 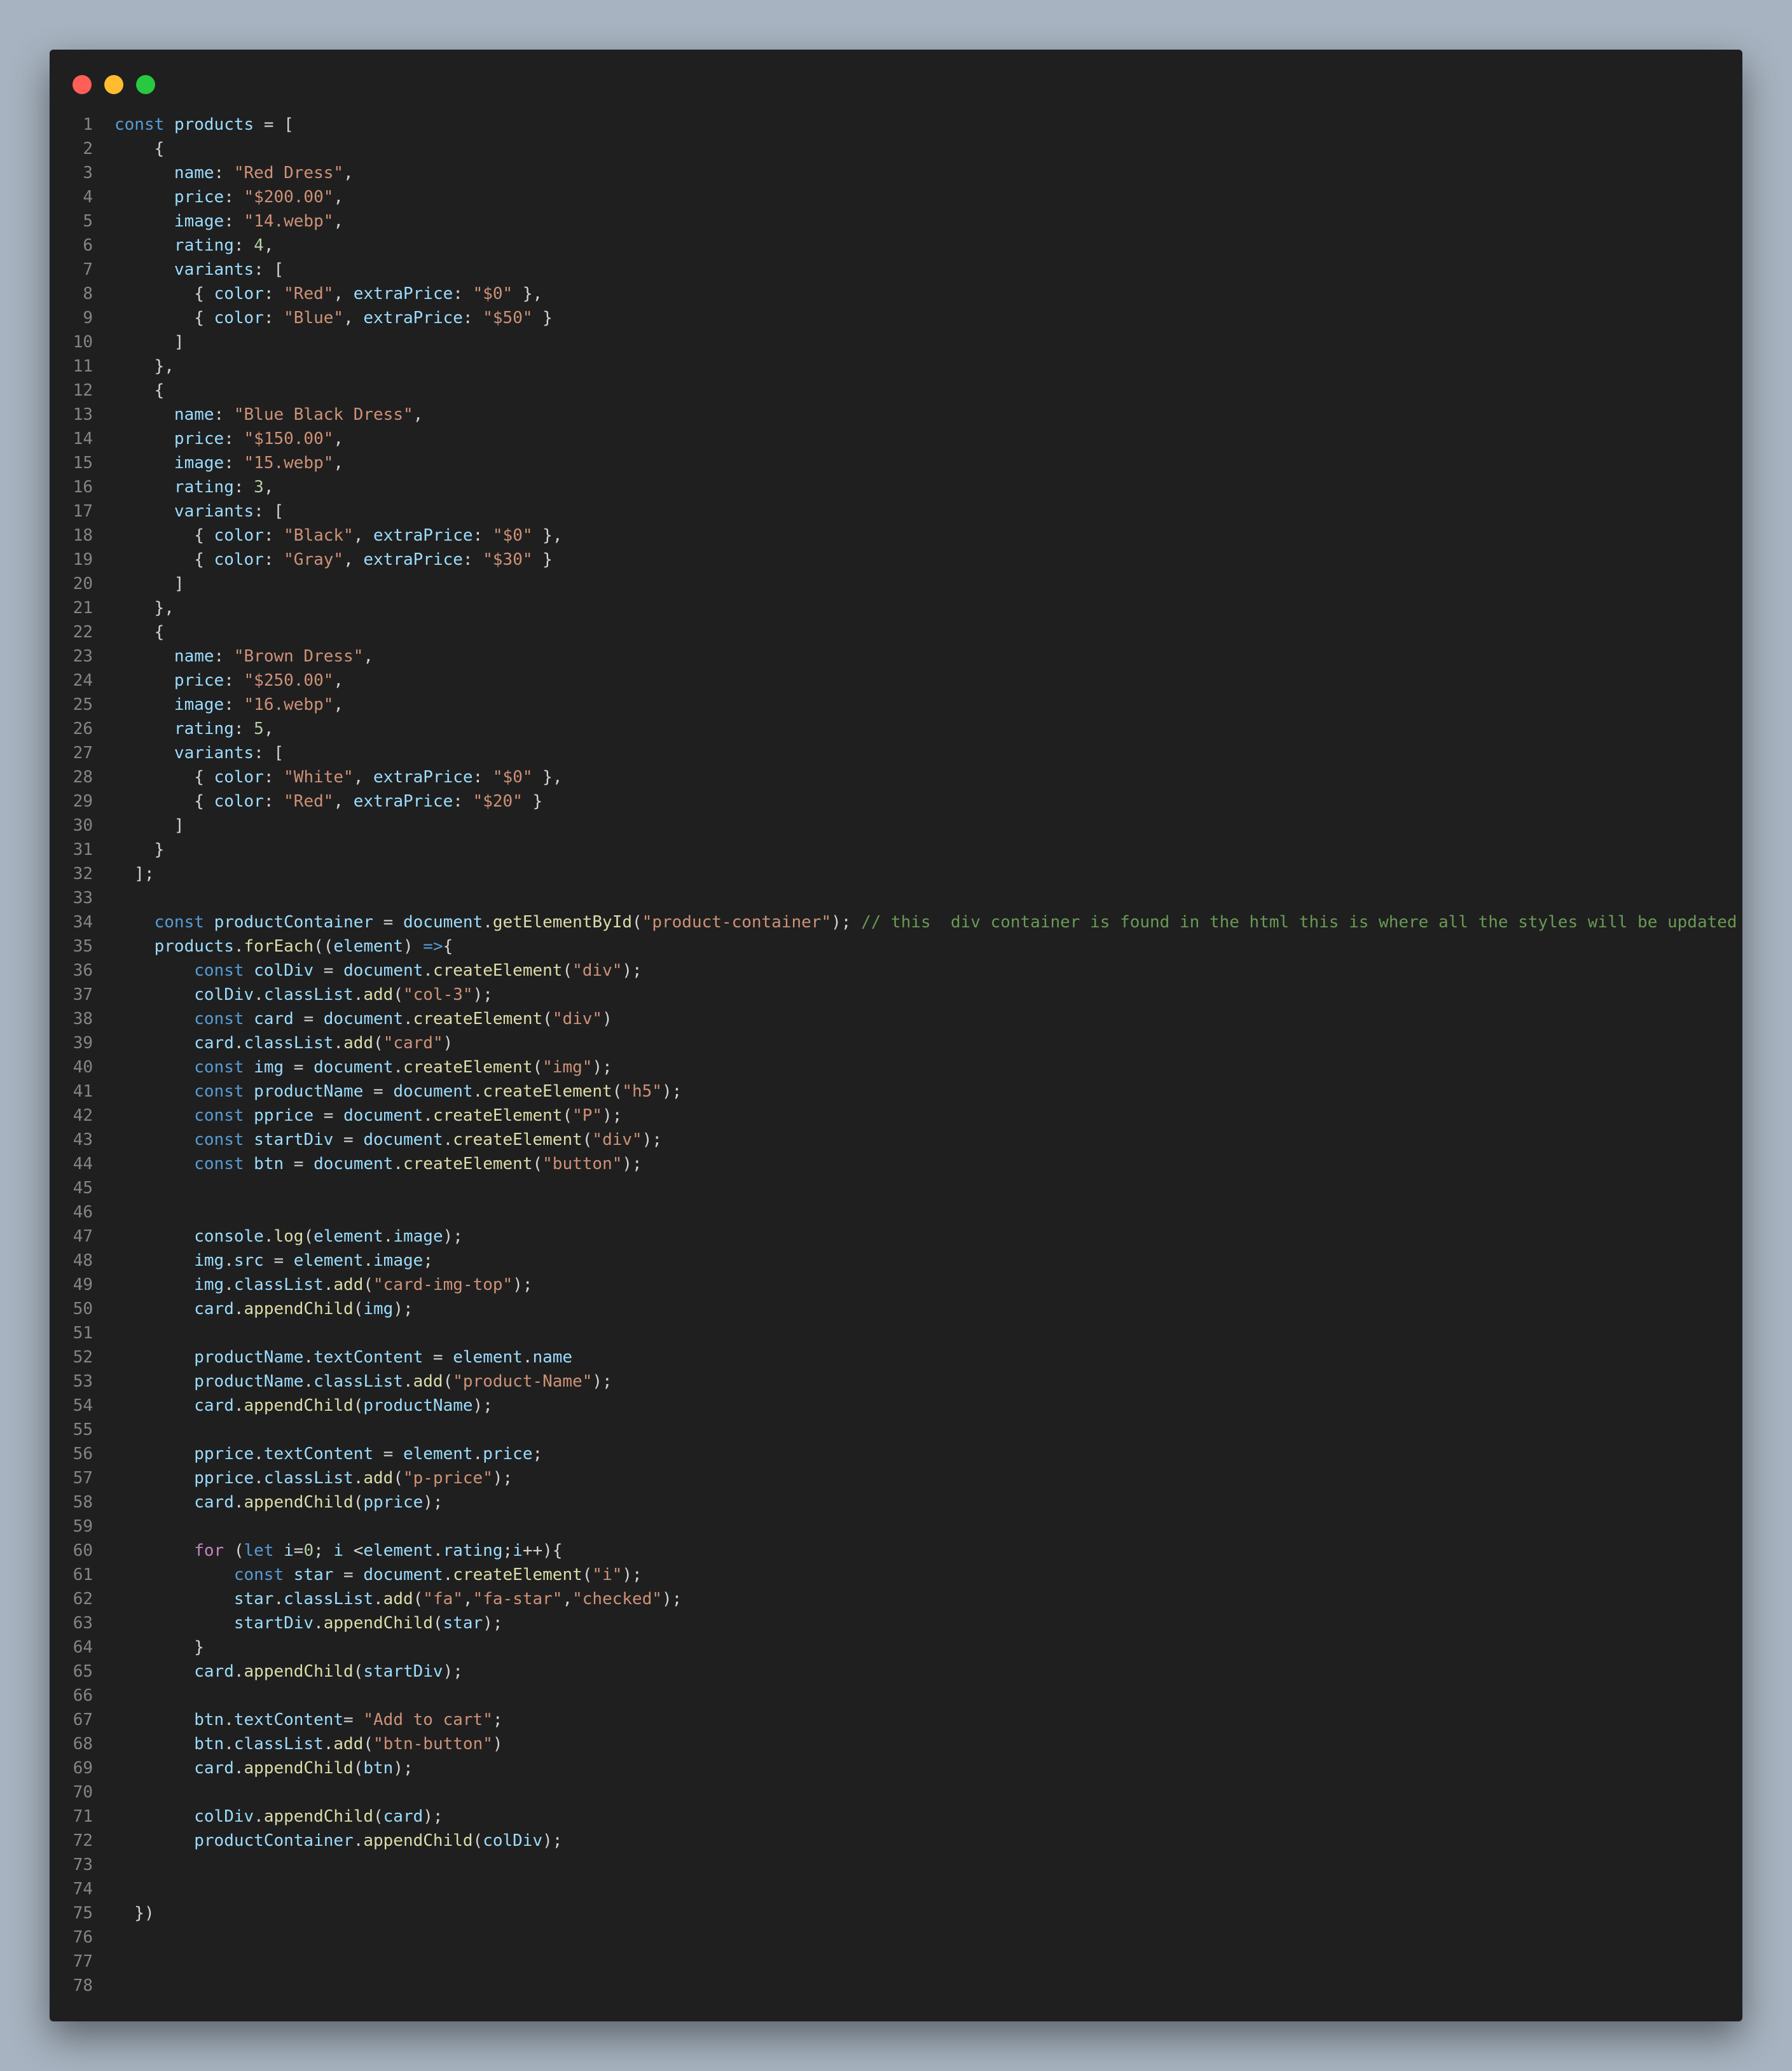 What do you see at coordinates (88, 197) in the screenshot?
I see `line-number: 4` at bounding box center [88, 197].